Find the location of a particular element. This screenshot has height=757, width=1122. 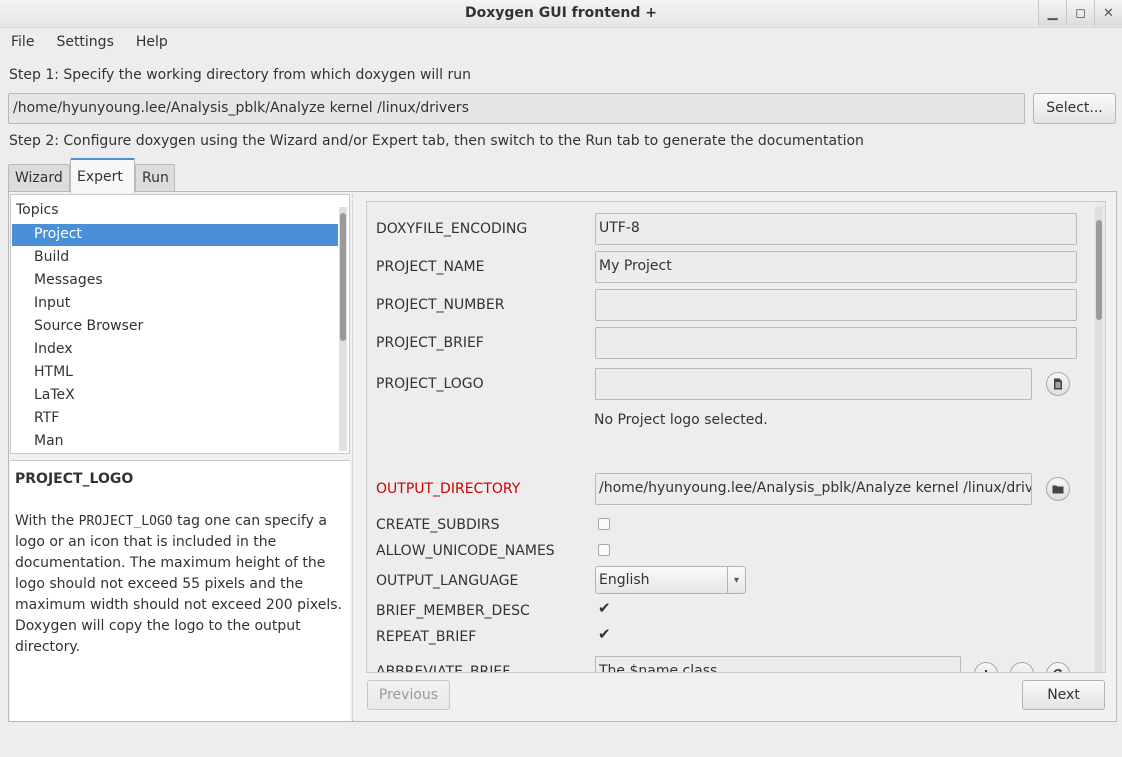

form-scrollbar is located at coordinates (1099, 439).